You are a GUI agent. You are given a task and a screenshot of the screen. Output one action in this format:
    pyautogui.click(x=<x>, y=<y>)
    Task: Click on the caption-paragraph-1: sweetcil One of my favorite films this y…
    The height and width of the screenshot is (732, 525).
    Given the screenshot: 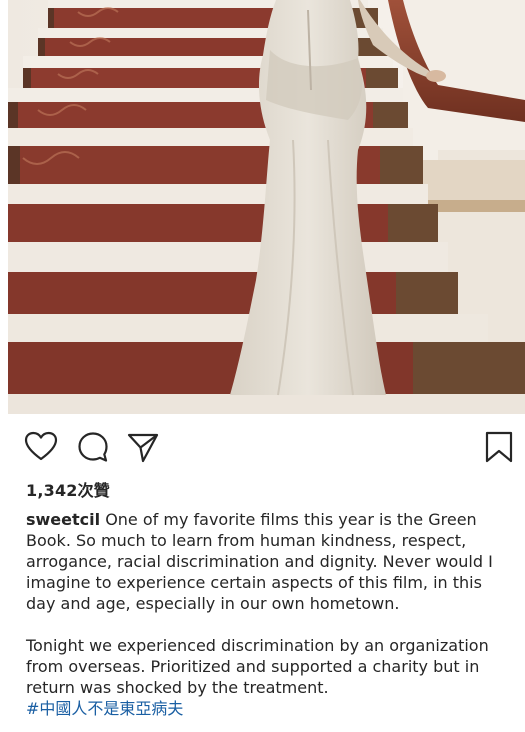 What is the action you would take?
    pyautogui.click(x=265, y=561)
    